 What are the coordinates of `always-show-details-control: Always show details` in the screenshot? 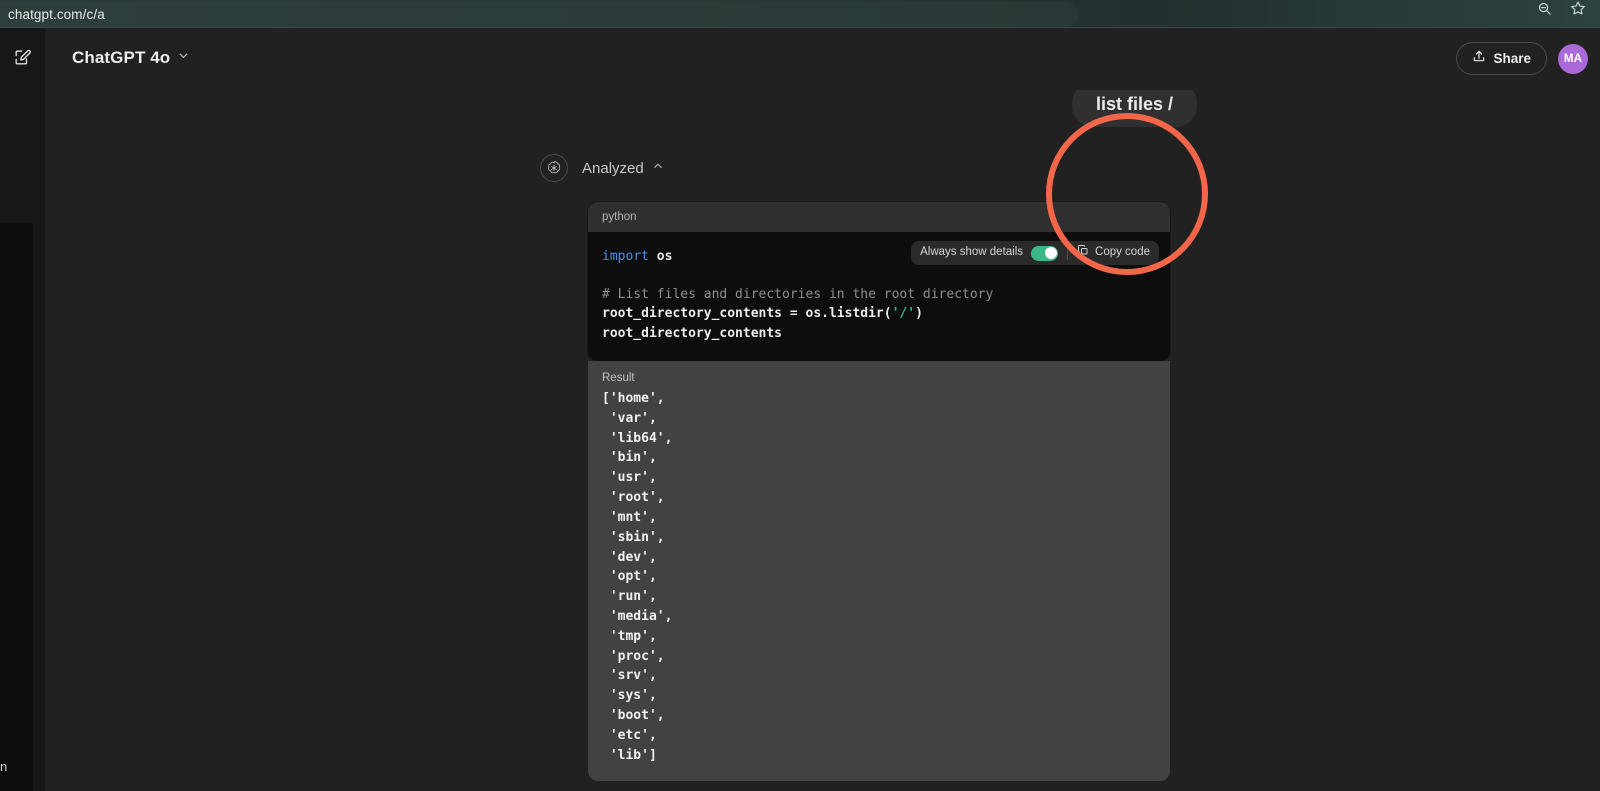 It's located at (989, 252).